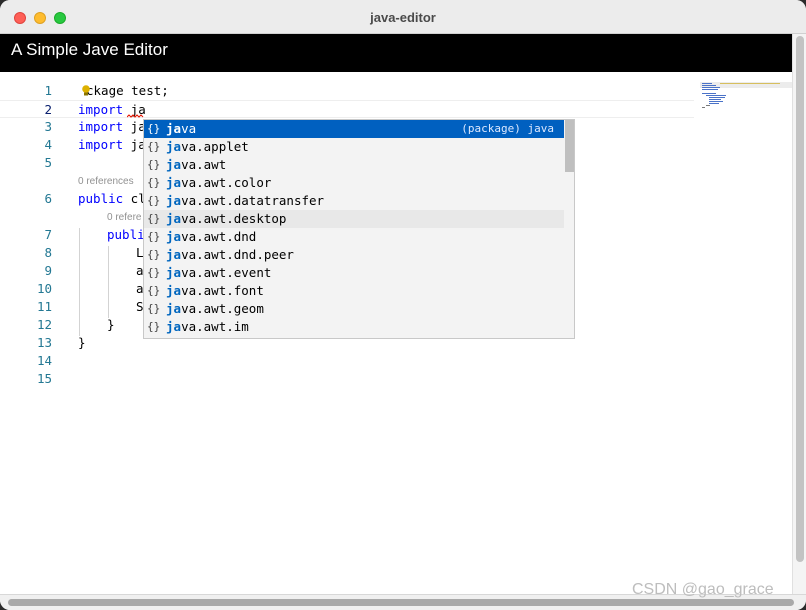 The image size is (806, 610). What do you see at coordinates (347, 361) in the screenshot?
I see `code-line: 14` at bounding box center [347, 361].